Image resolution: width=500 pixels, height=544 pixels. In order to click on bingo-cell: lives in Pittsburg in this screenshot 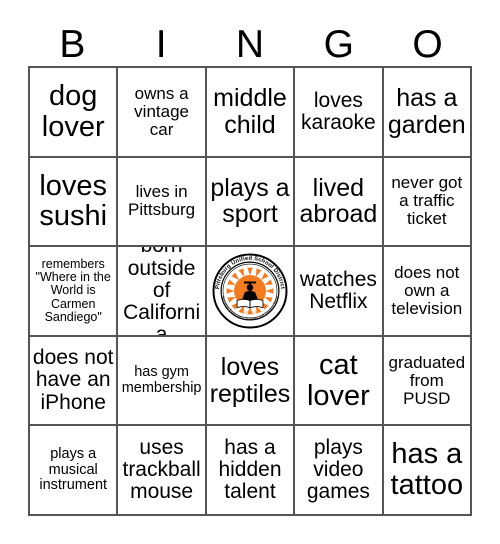, I will do `click(162, 202)`.